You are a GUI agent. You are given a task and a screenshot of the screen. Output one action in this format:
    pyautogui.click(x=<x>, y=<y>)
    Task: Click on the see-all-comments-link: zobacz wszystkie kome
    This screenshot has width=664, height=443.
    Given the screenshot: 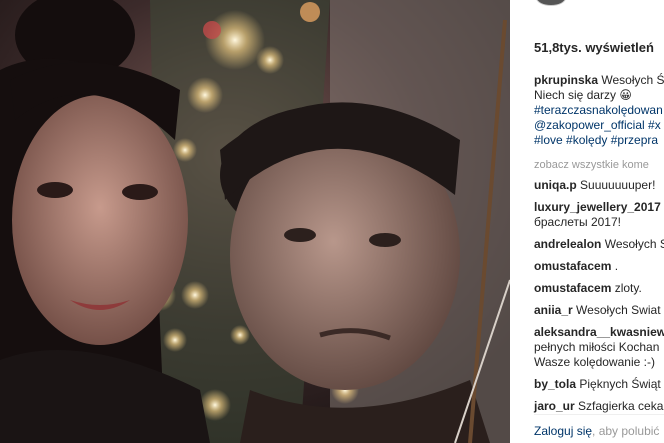 What is the action you would take?
    pyautogui.click(x=591, y=165)
    